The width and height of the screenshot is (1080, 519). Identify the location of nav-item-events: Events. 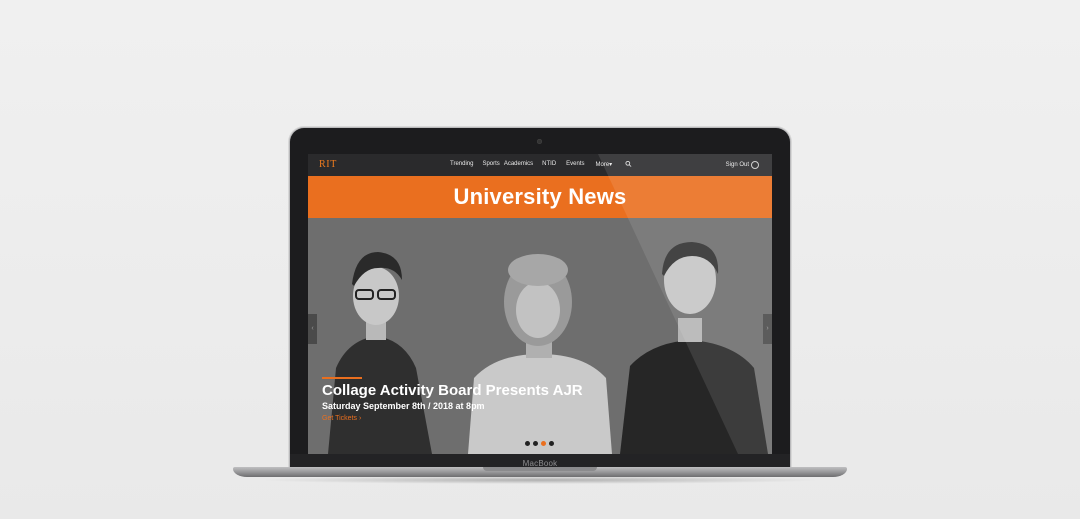
(575, 164).